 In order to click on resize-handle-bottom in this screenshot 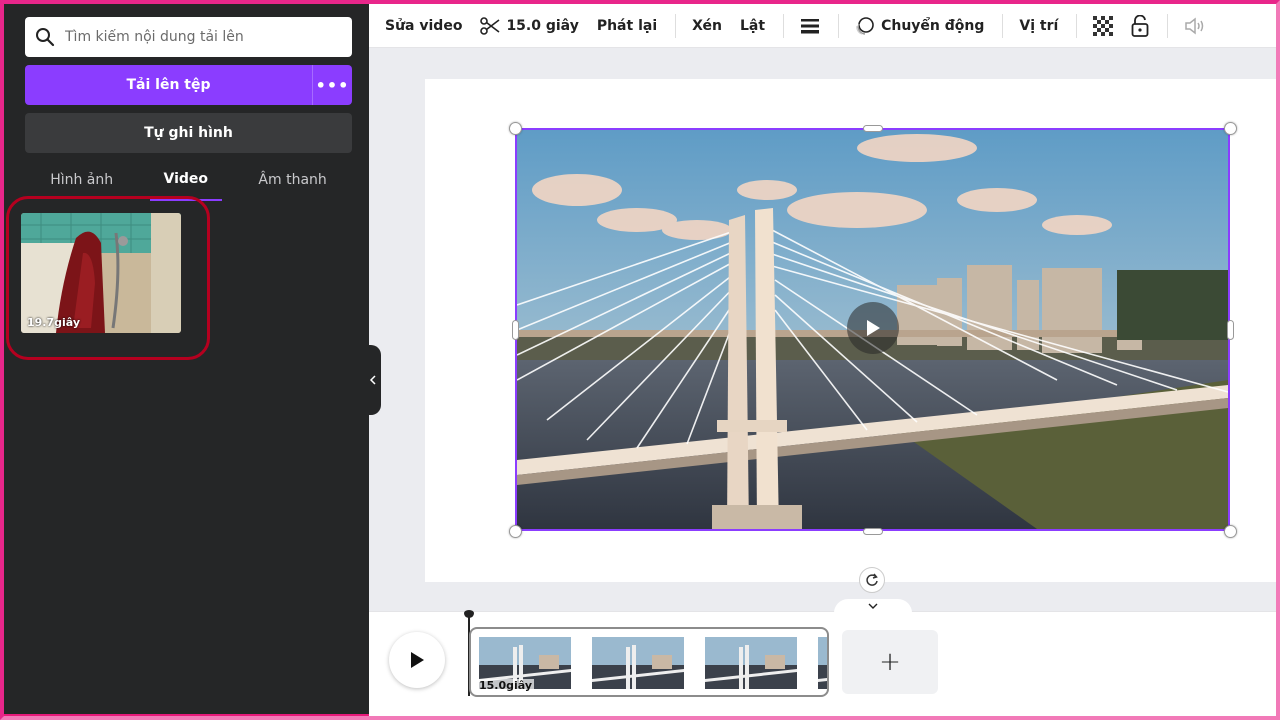, I will do `click(873, 531)`.